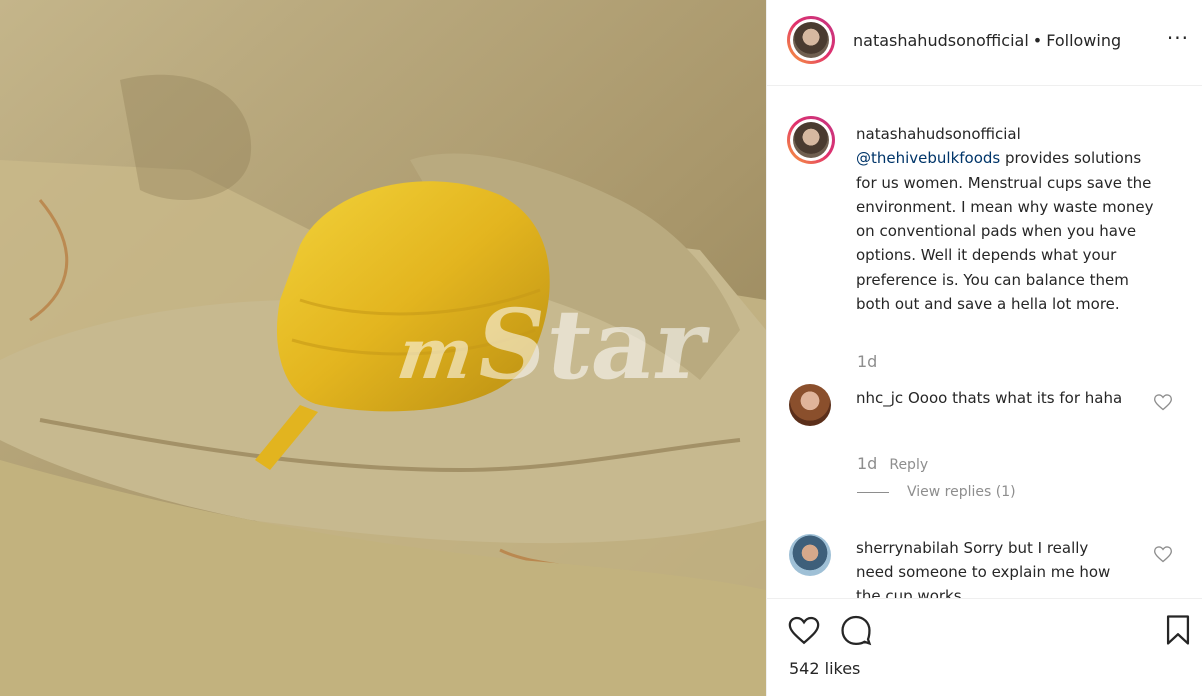 This screenshot has height=696, width=1202. Describe the element at coordinates (804, 630) in the screenshot. I see `heart-icon` at that location.